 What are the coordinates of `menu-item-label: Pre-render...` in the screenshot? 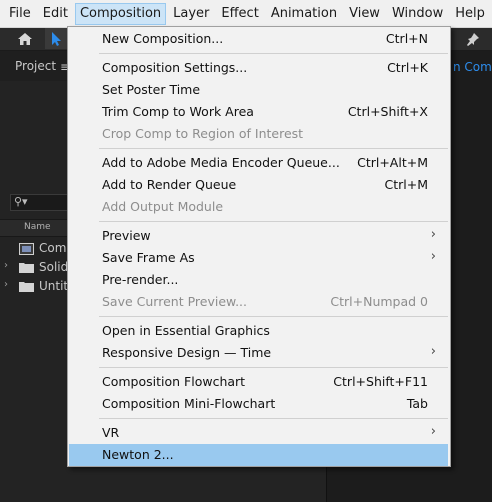 It's located at (140, 279).